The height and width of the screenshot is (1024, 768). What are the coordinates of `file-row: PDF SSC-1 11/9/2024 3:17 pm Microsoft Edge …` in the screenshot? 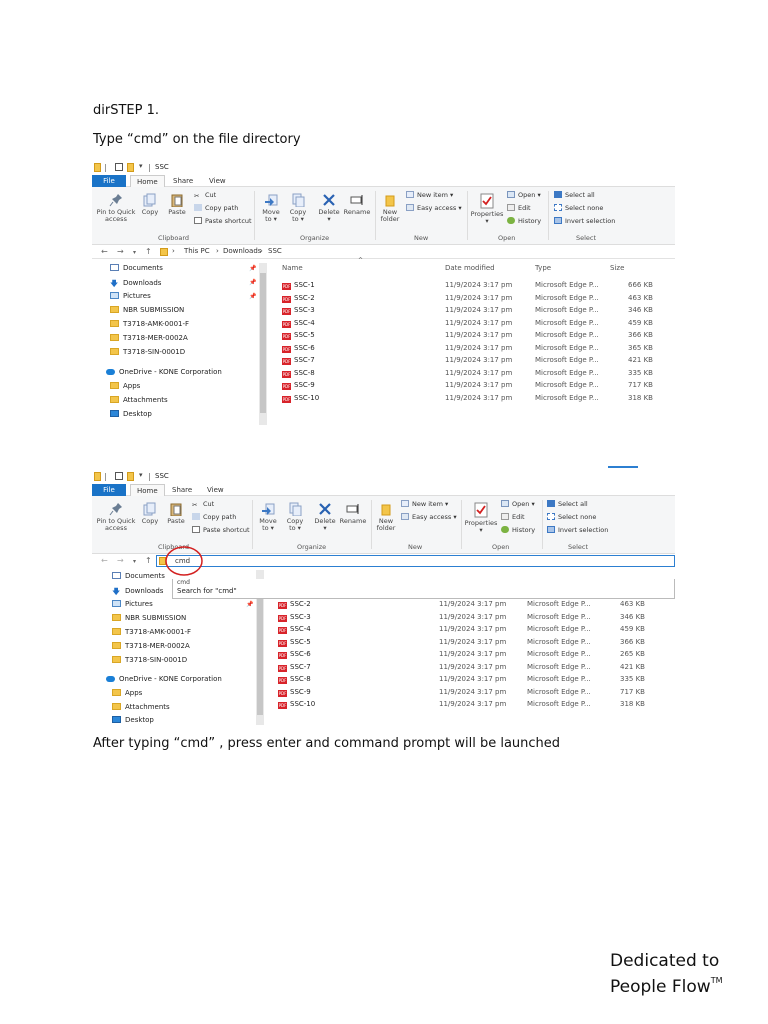 It's located at (383, 287).